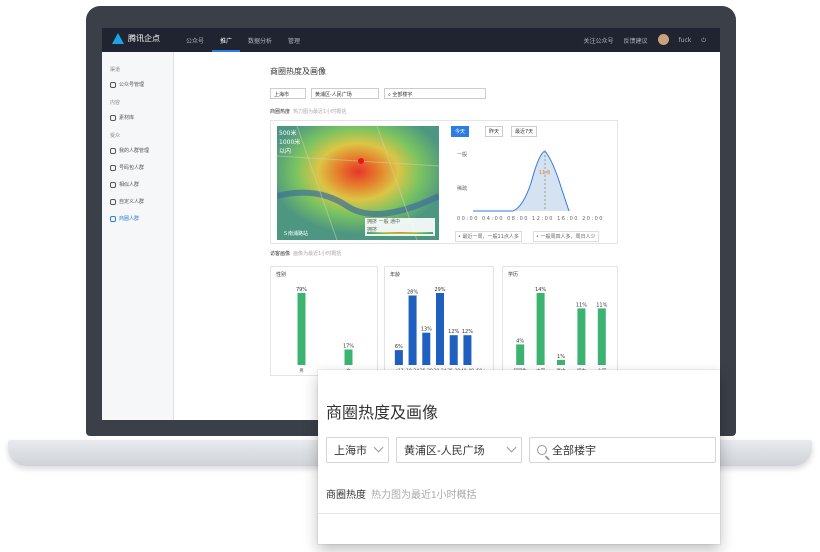 The width and height of the screenshot is (820, 552). Describe the element at coordinates (524, 131) in the screenshot. I see `tab-last7: 最近7天` at that location.